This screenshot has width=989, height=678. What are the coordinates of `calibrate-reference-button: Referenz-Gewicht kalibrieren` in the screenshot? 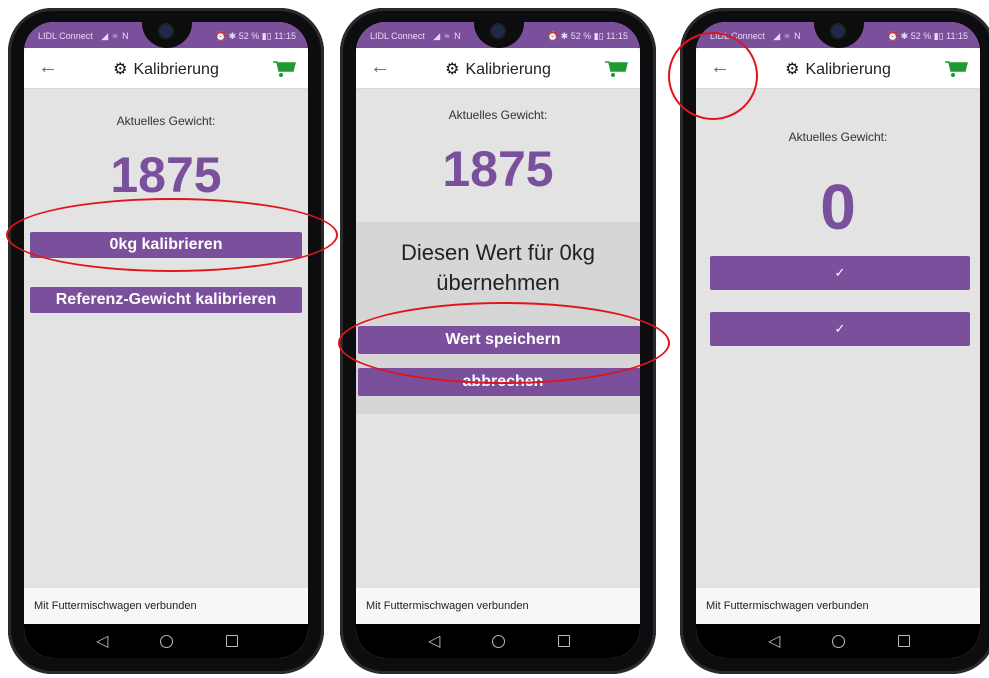 It's located at (166, 300).